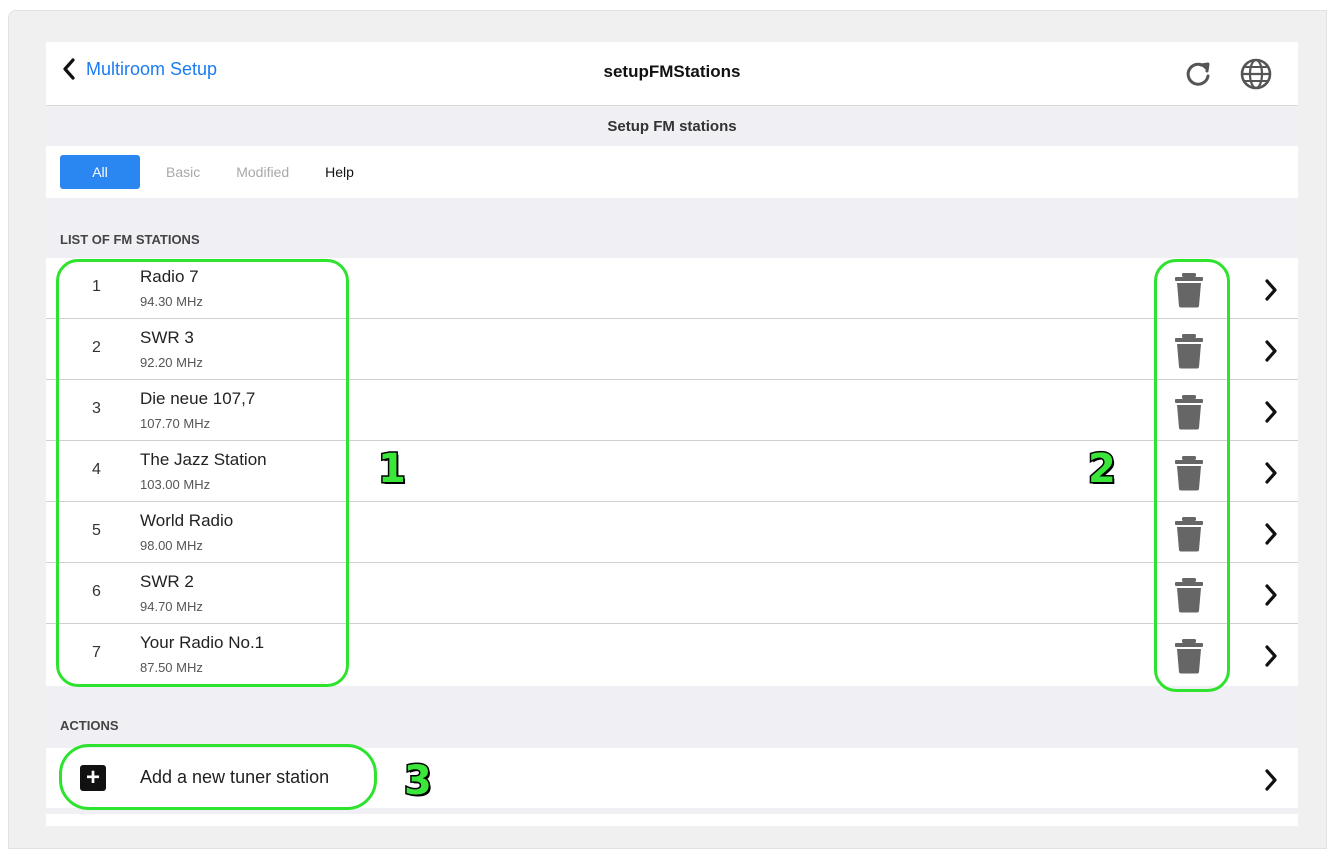  I want to click on page-subtitle: Setup FM stations, so click(672, 126).